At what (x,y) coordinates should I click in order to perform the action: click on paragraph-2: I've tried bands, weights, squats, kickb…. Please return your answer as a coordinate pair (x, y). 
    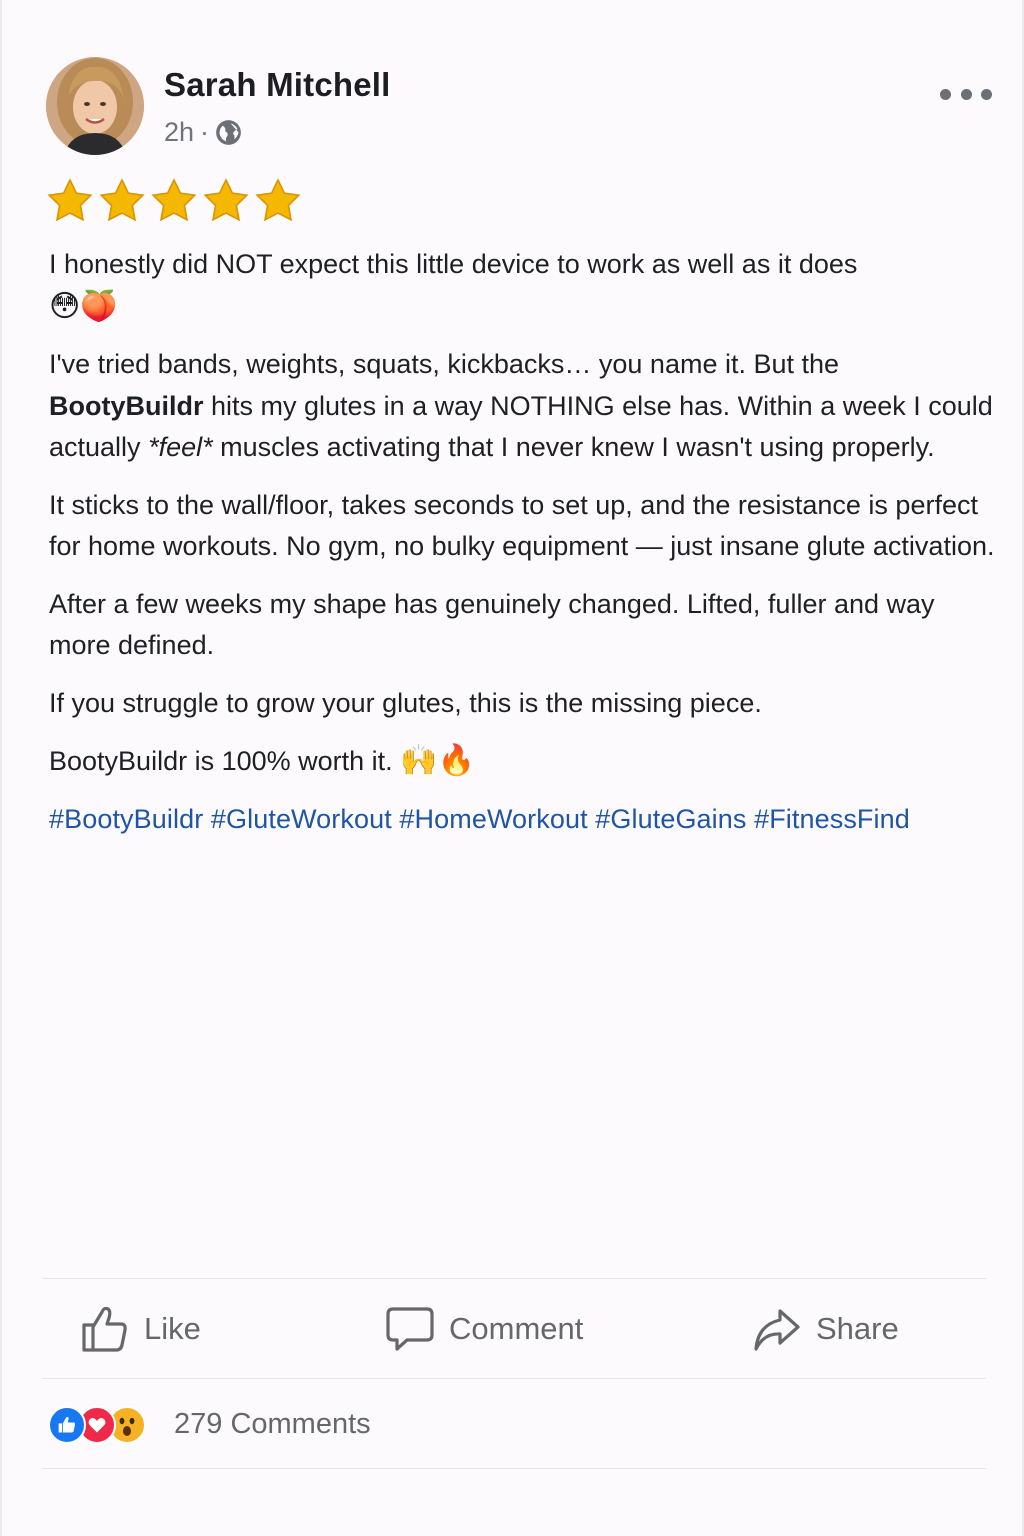
    Looking at the image, I should click on (521, 405).